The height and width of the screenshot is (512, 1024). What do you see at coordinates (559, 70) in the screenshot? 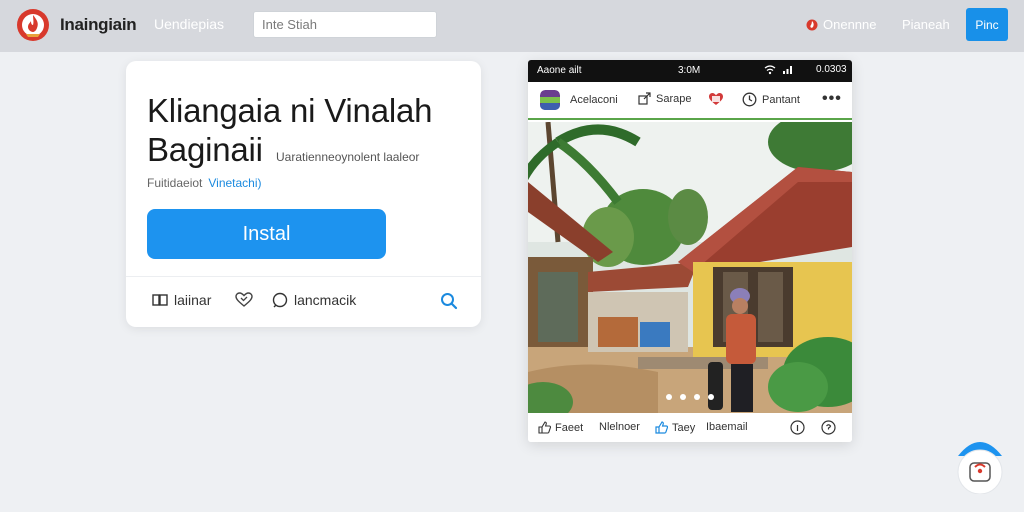
I see `status-left: Aaone ailt` at bounding box center [559, 70].